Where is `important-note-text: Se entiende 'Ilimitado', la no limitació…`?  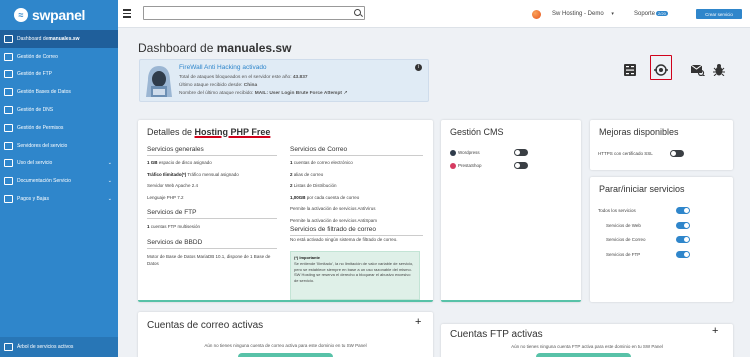
important-note-text: Se entiende 'Ilimitado', la no limitació… is located at coordinates (354, 272).